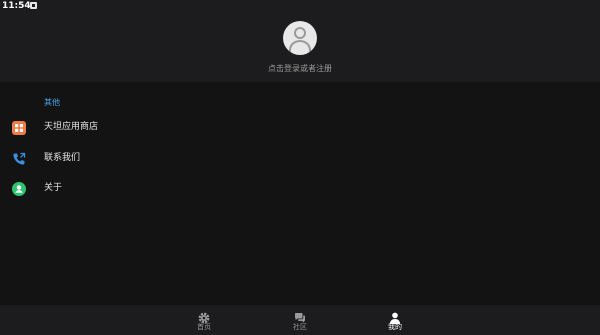 This screenshot has height=335, width=600. I want to click on menu-item-label: 天坦应用商店, so click(71, 127).